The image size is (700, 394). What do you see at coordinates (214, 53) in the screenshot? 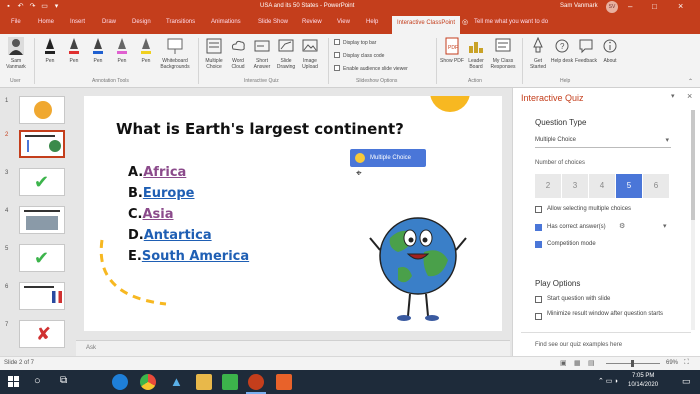
I see `multiple-choice-button: Multiple Choice` at bounding box center [214, 53].